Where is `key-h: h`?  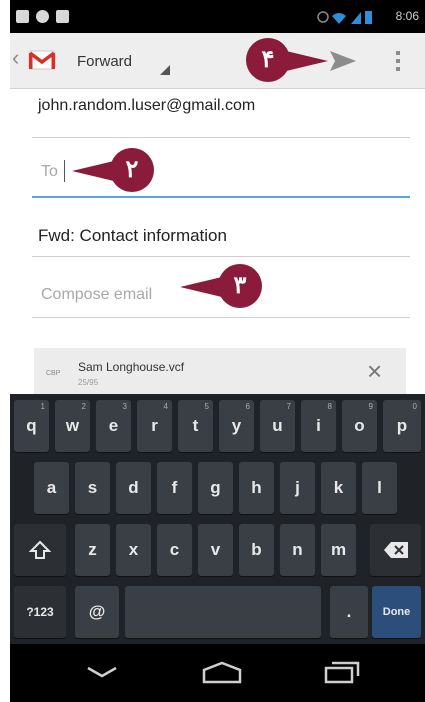
key-h: h is located at coordinates (256, 488).